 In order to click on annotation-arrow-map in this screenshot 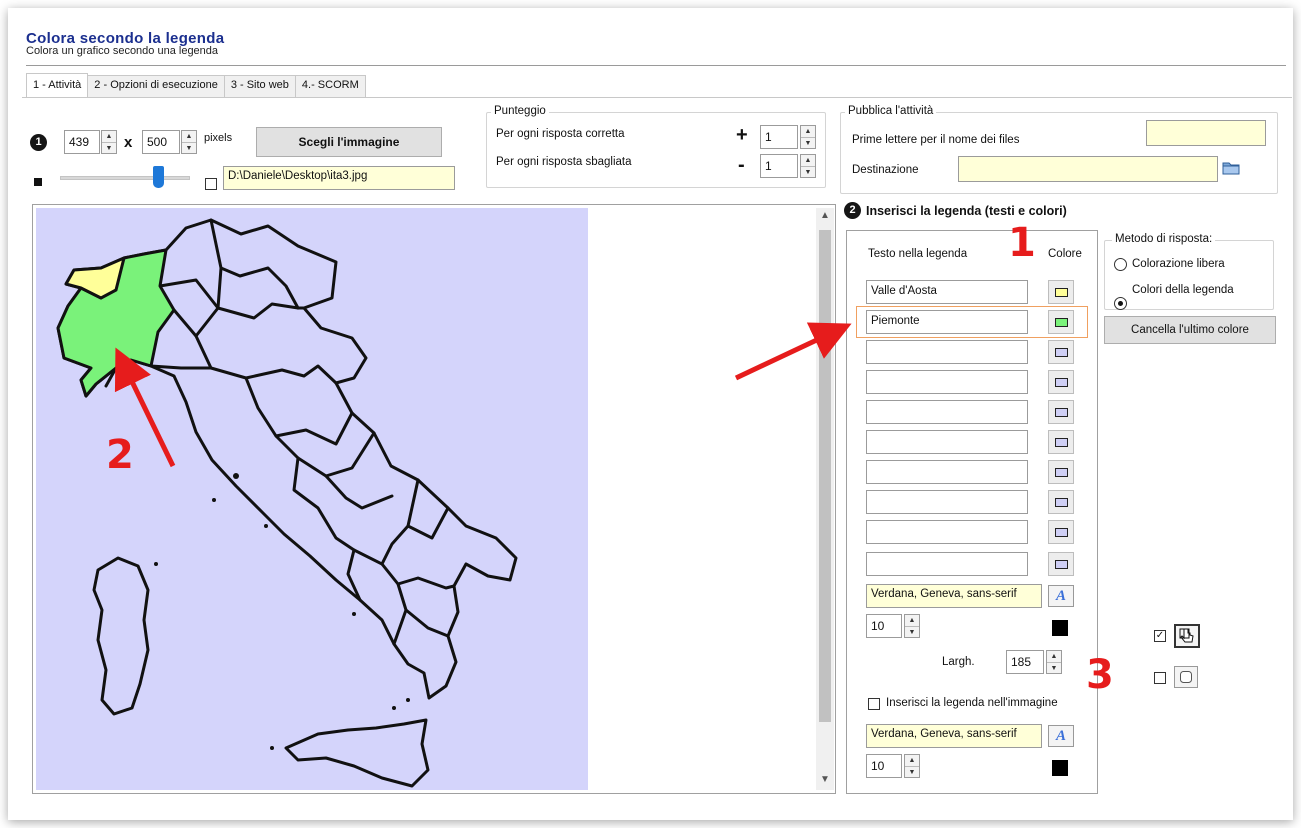, I will do `click(145, 407)`.